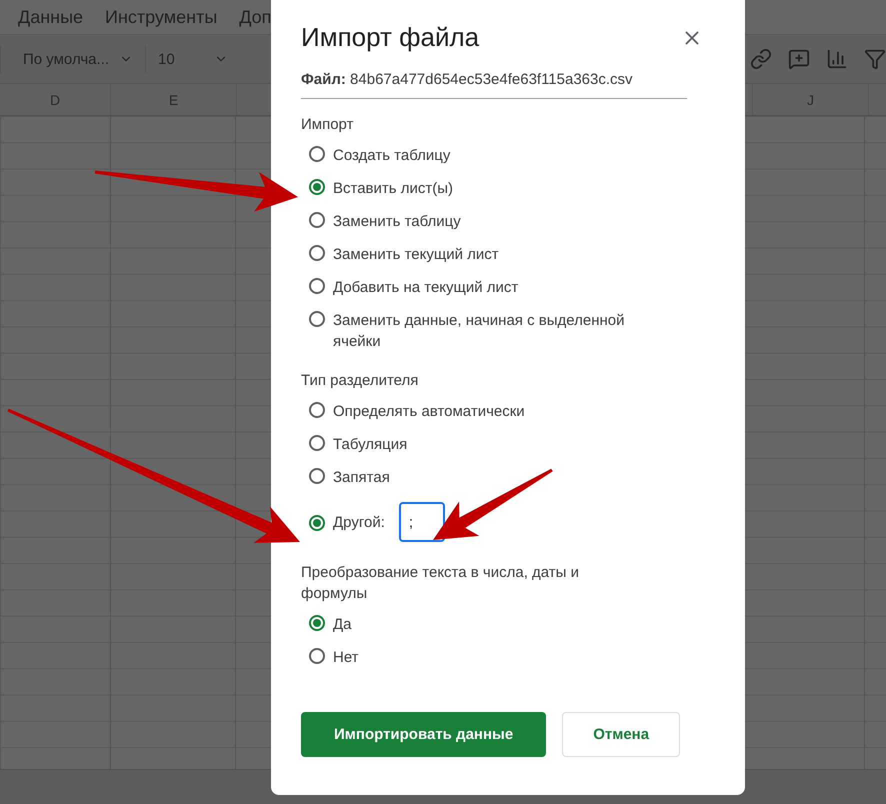  I want to click on link-icon, so click(761, 59).